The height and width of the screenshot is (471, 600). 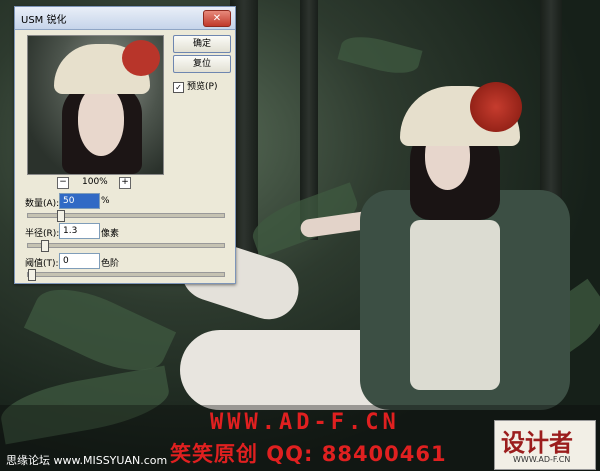 I want to click on zoom-controls: − 100% +, so click(x=94, y=184).